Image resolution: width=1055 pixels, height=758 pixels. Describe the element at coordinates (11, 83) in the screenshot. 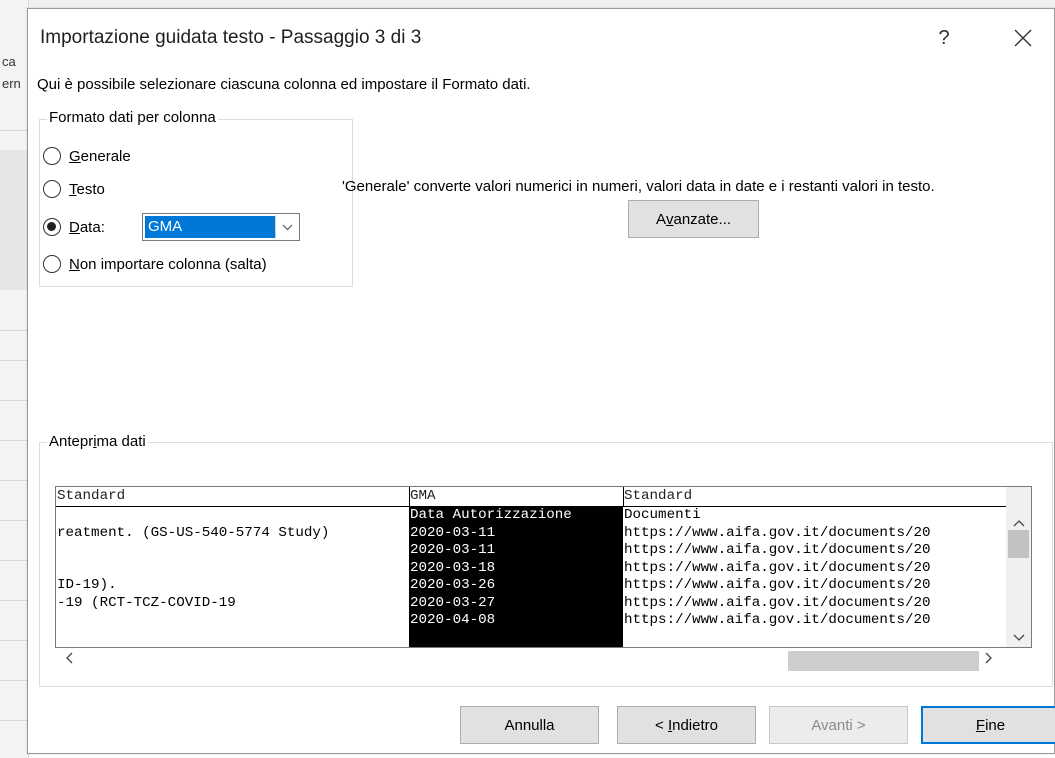

I see `background-text: ern` at that location.